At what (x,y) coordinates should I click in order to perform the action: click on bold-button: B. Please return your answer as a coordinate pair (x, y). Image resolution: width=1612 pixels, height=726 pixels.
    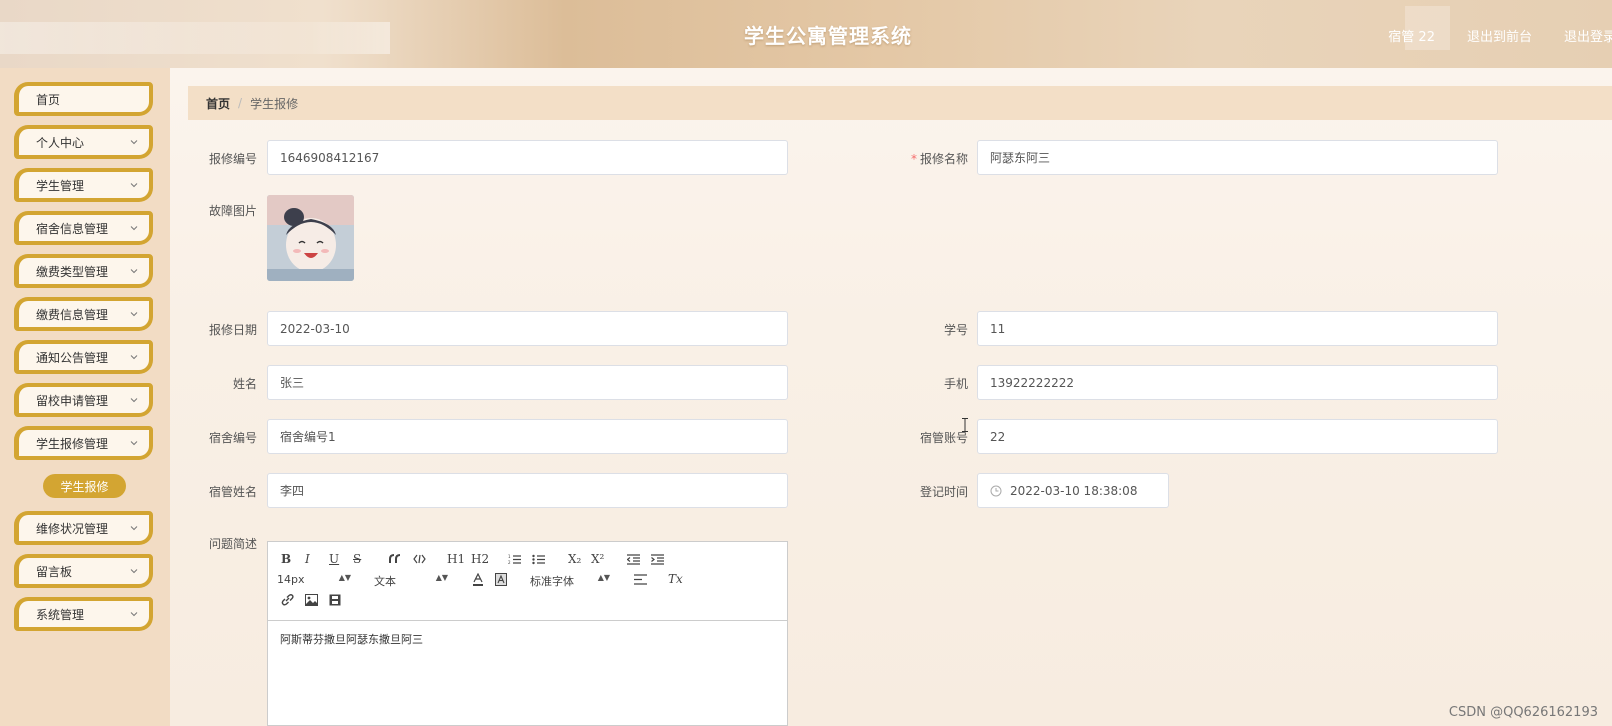
    Looking at the image, I should click on (286, 559).